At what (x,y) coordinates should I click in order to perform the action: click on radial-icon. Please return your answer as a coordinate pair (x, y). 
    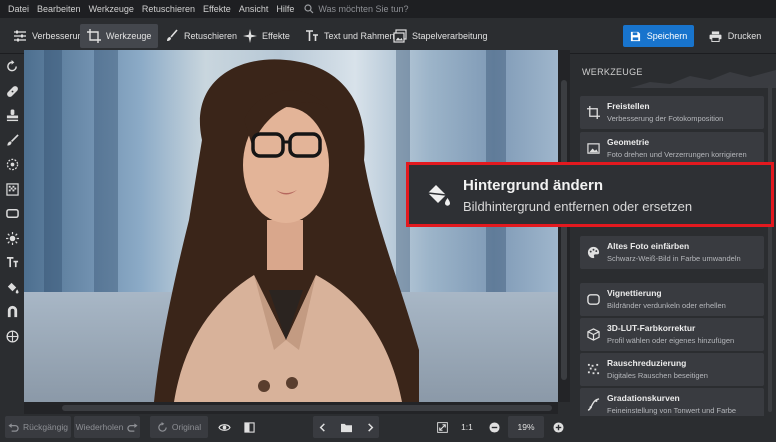
    Looking at the image, I should click on (12, 164).